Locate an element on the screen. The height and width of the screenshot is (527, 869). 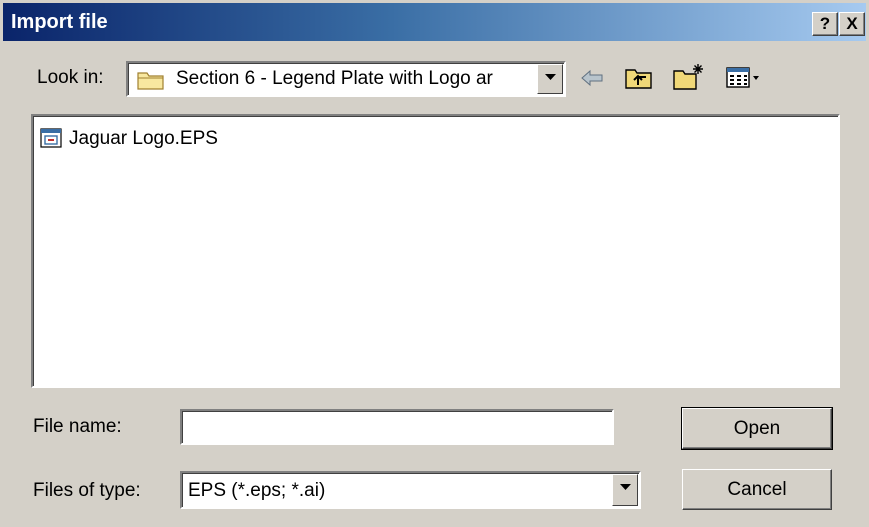
files-of-type-label: Files of type: is located at coordinates (87, 490).